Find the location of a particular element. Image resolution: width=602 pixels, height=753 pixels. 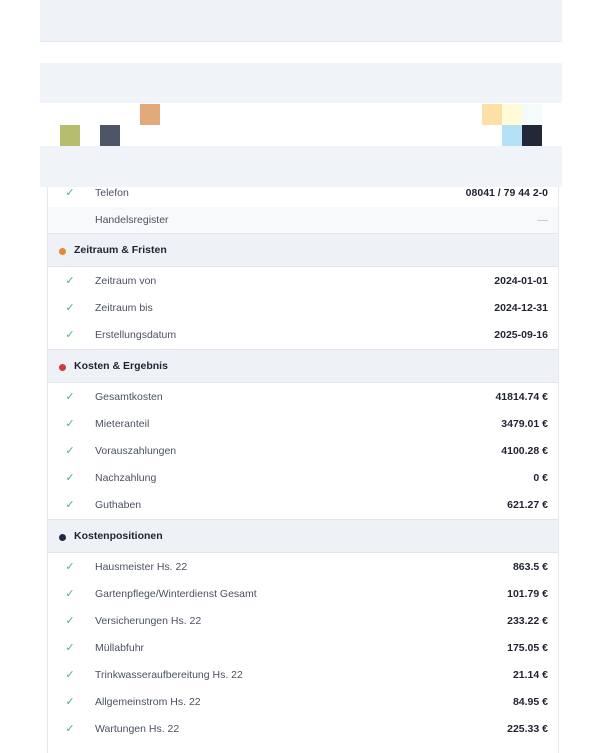

field-label: Zeitraum von is located at coordinates (126, 281).